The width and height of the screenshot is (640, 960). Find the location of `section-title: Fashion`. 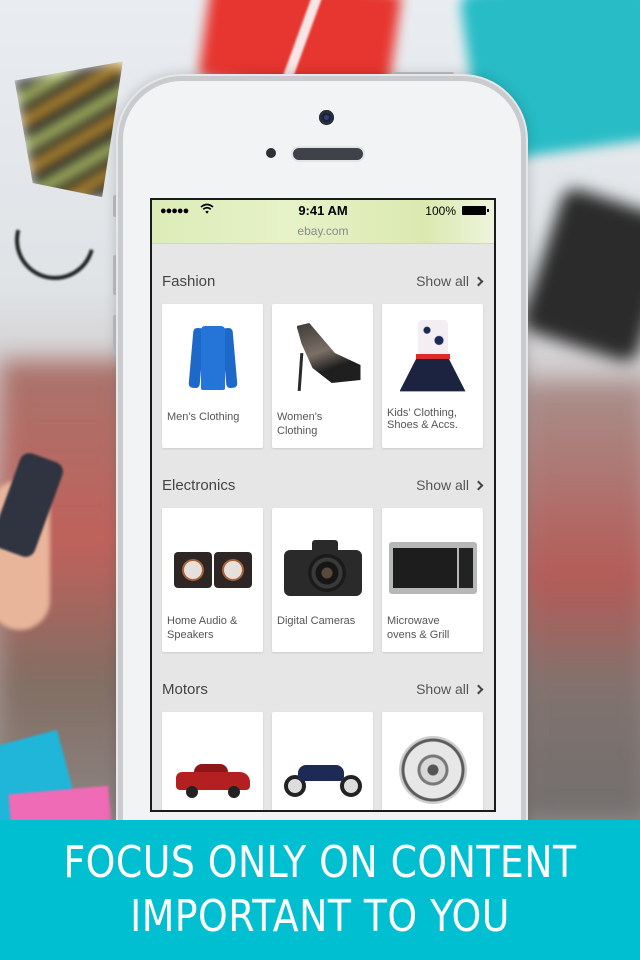

section-title: Fashion is located at coordinates (189, 281).